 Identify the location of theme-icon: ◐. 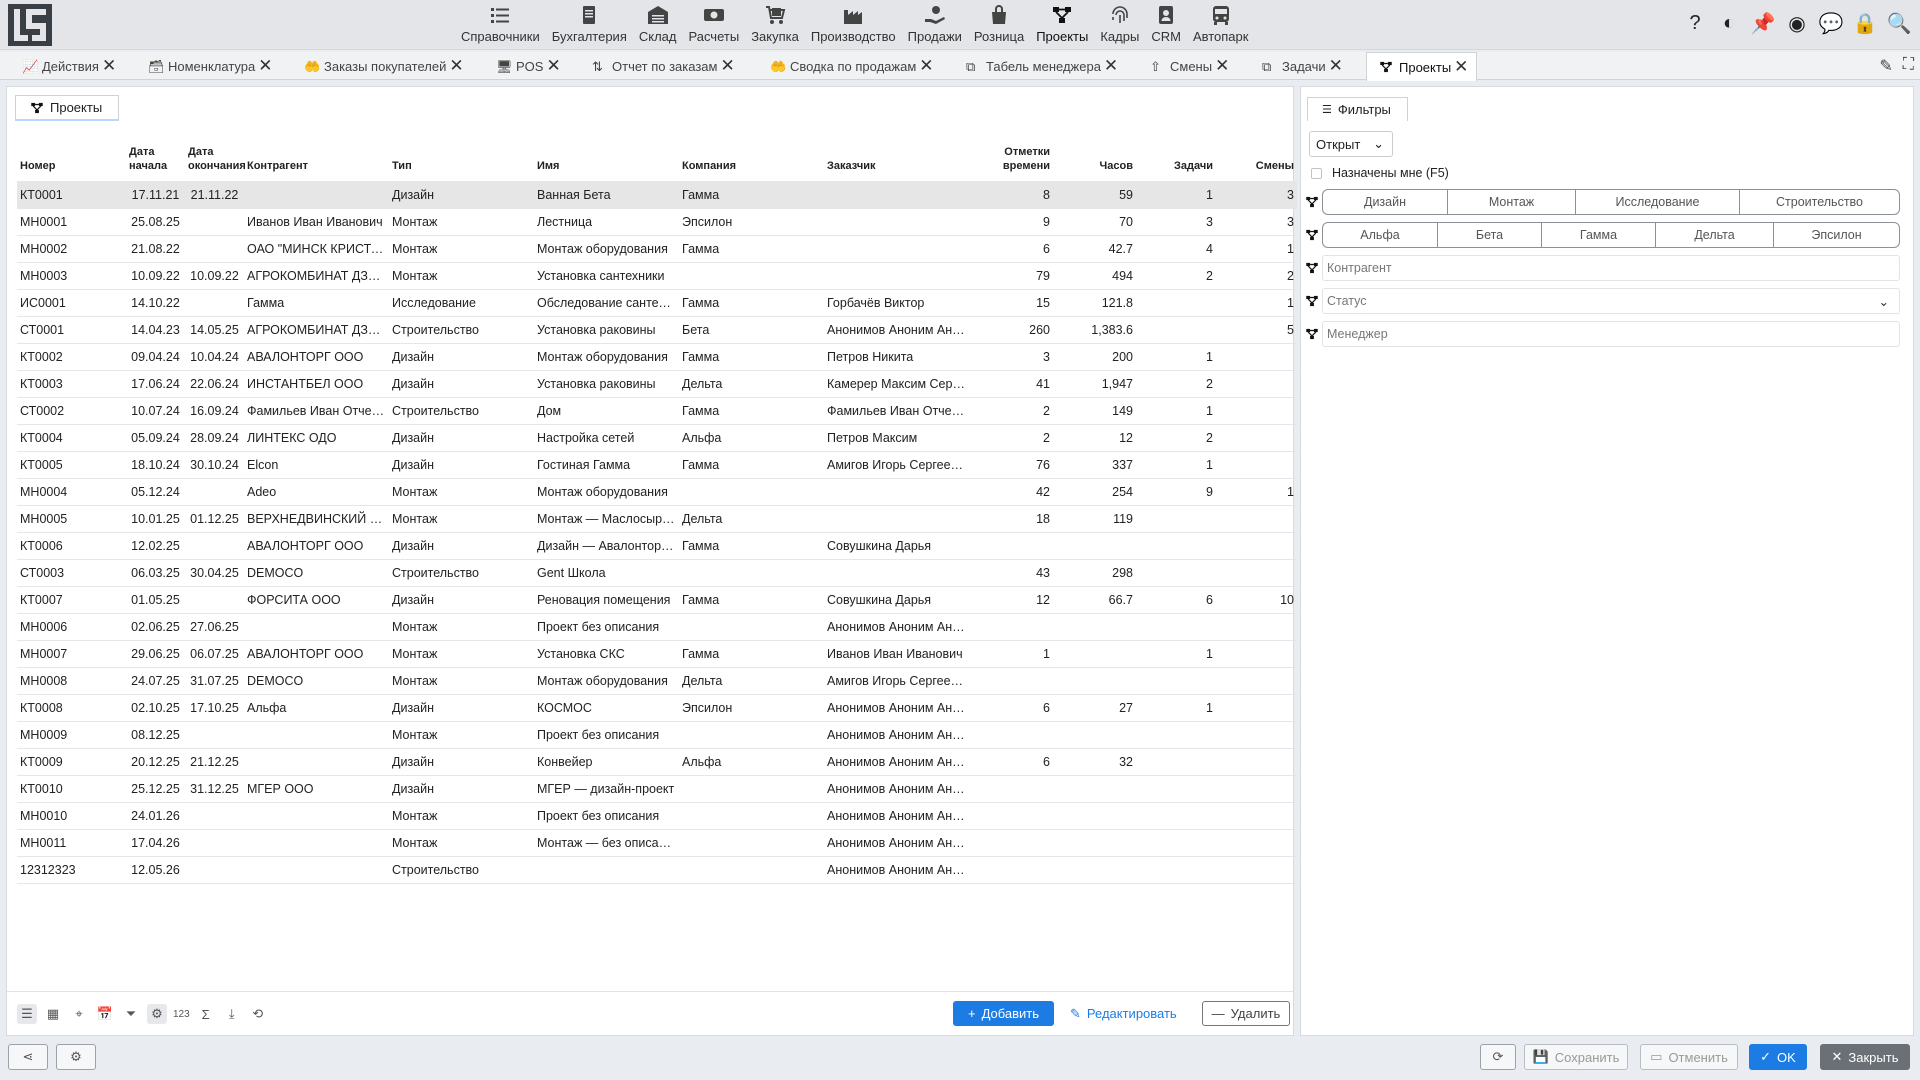
(1729, 23).